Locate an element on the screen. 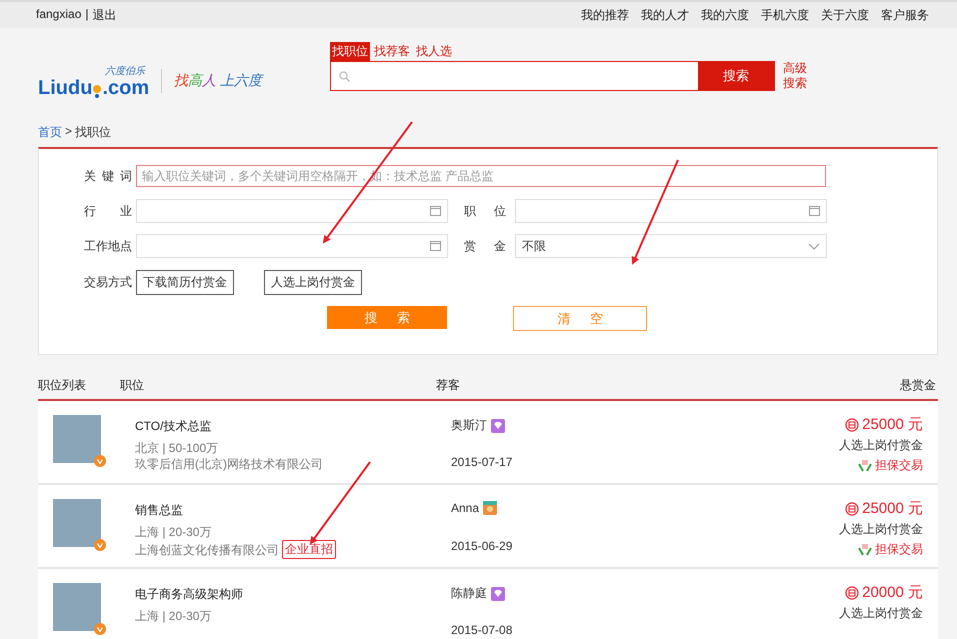 This screenshot has height=639, width=957. top-nav-link: 我的六度 is located at coordinates (725, 15).